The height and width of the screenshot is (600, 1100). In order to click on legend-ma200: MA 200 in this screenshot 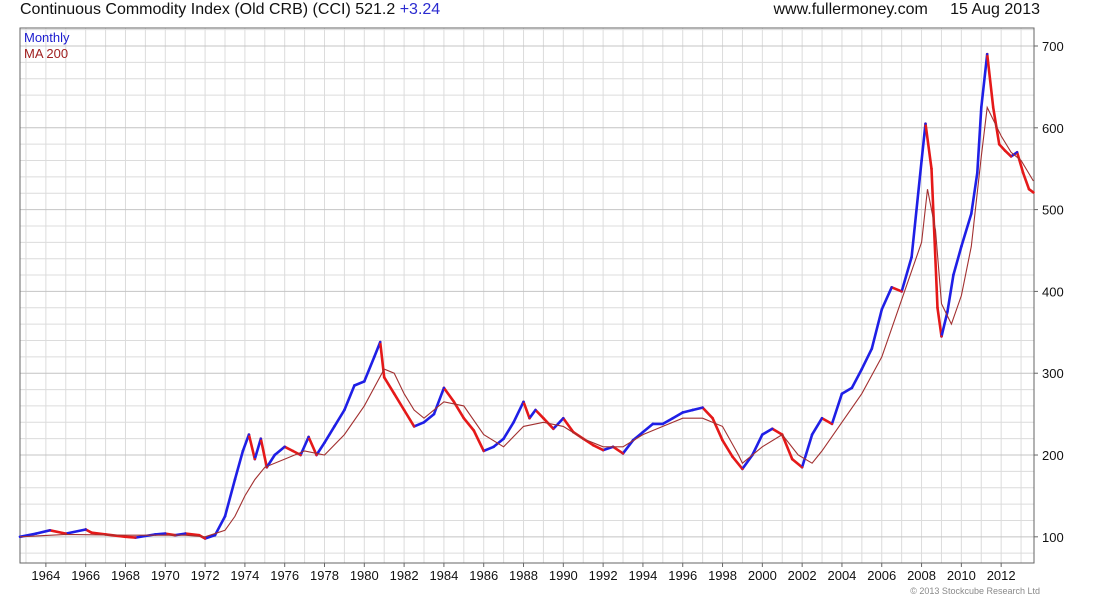, I will do `click(46, 53)`.